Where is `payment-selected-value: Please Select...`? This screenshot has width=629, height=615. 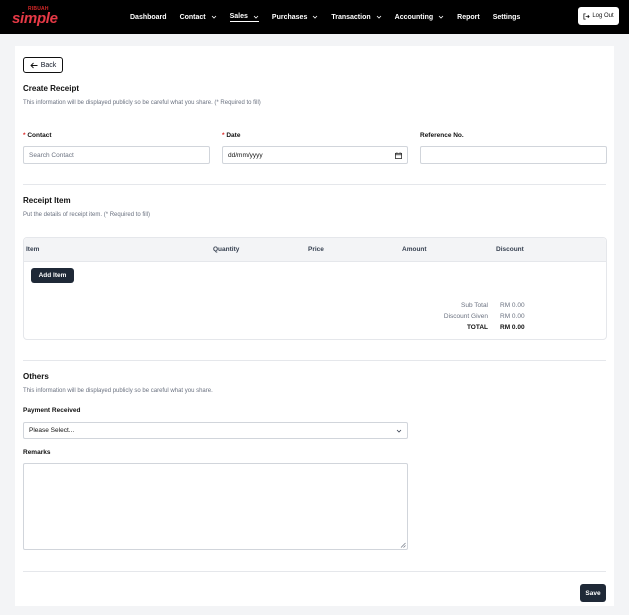
payment-selected-value: Please Select... is located at coordinates (52, 430).